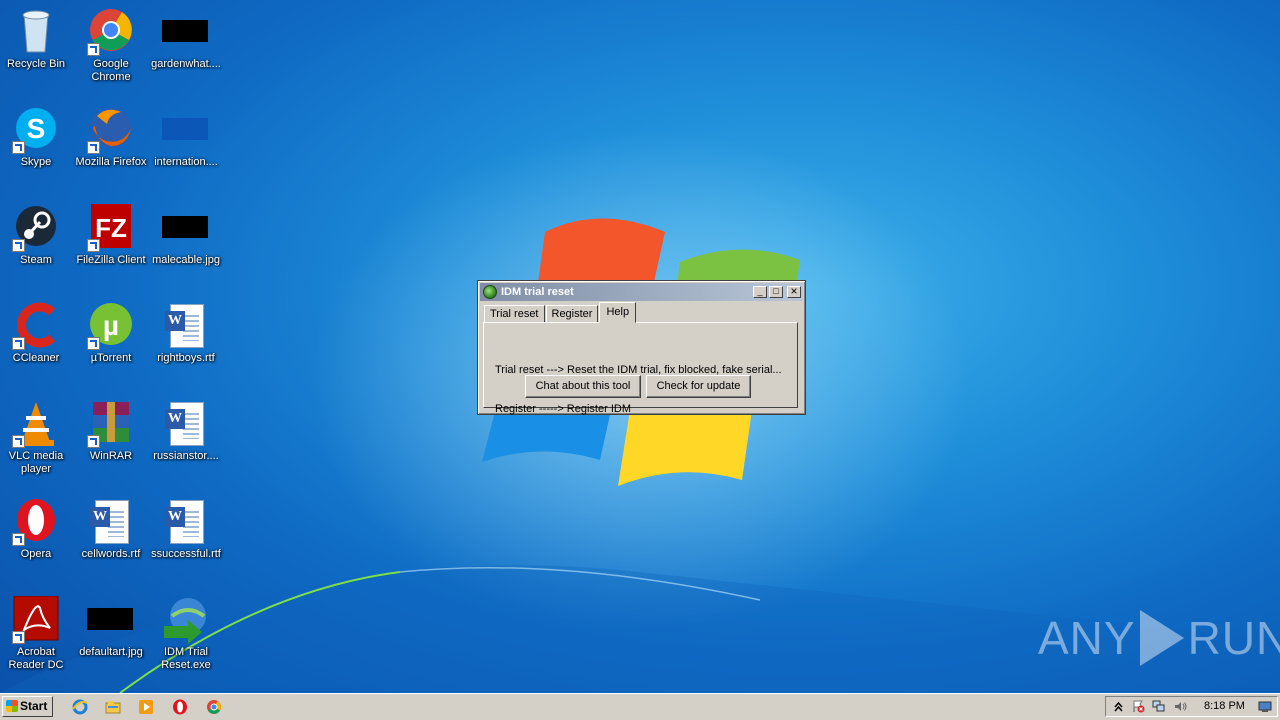  Describe the element at coordinates (36, 64) in the screenshot. I see `desktop-icon-label: Recycle Bin` at that location.